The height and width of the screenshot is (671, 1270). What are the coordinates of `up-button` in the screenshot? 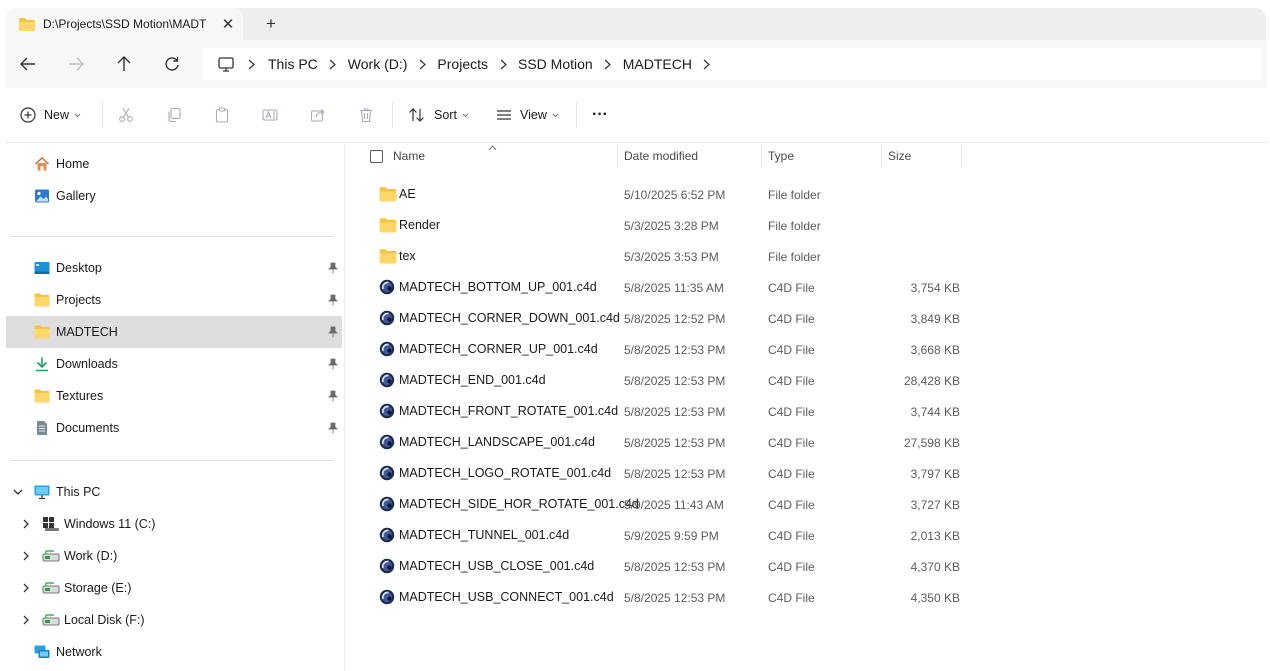 It's located at (124, 64).